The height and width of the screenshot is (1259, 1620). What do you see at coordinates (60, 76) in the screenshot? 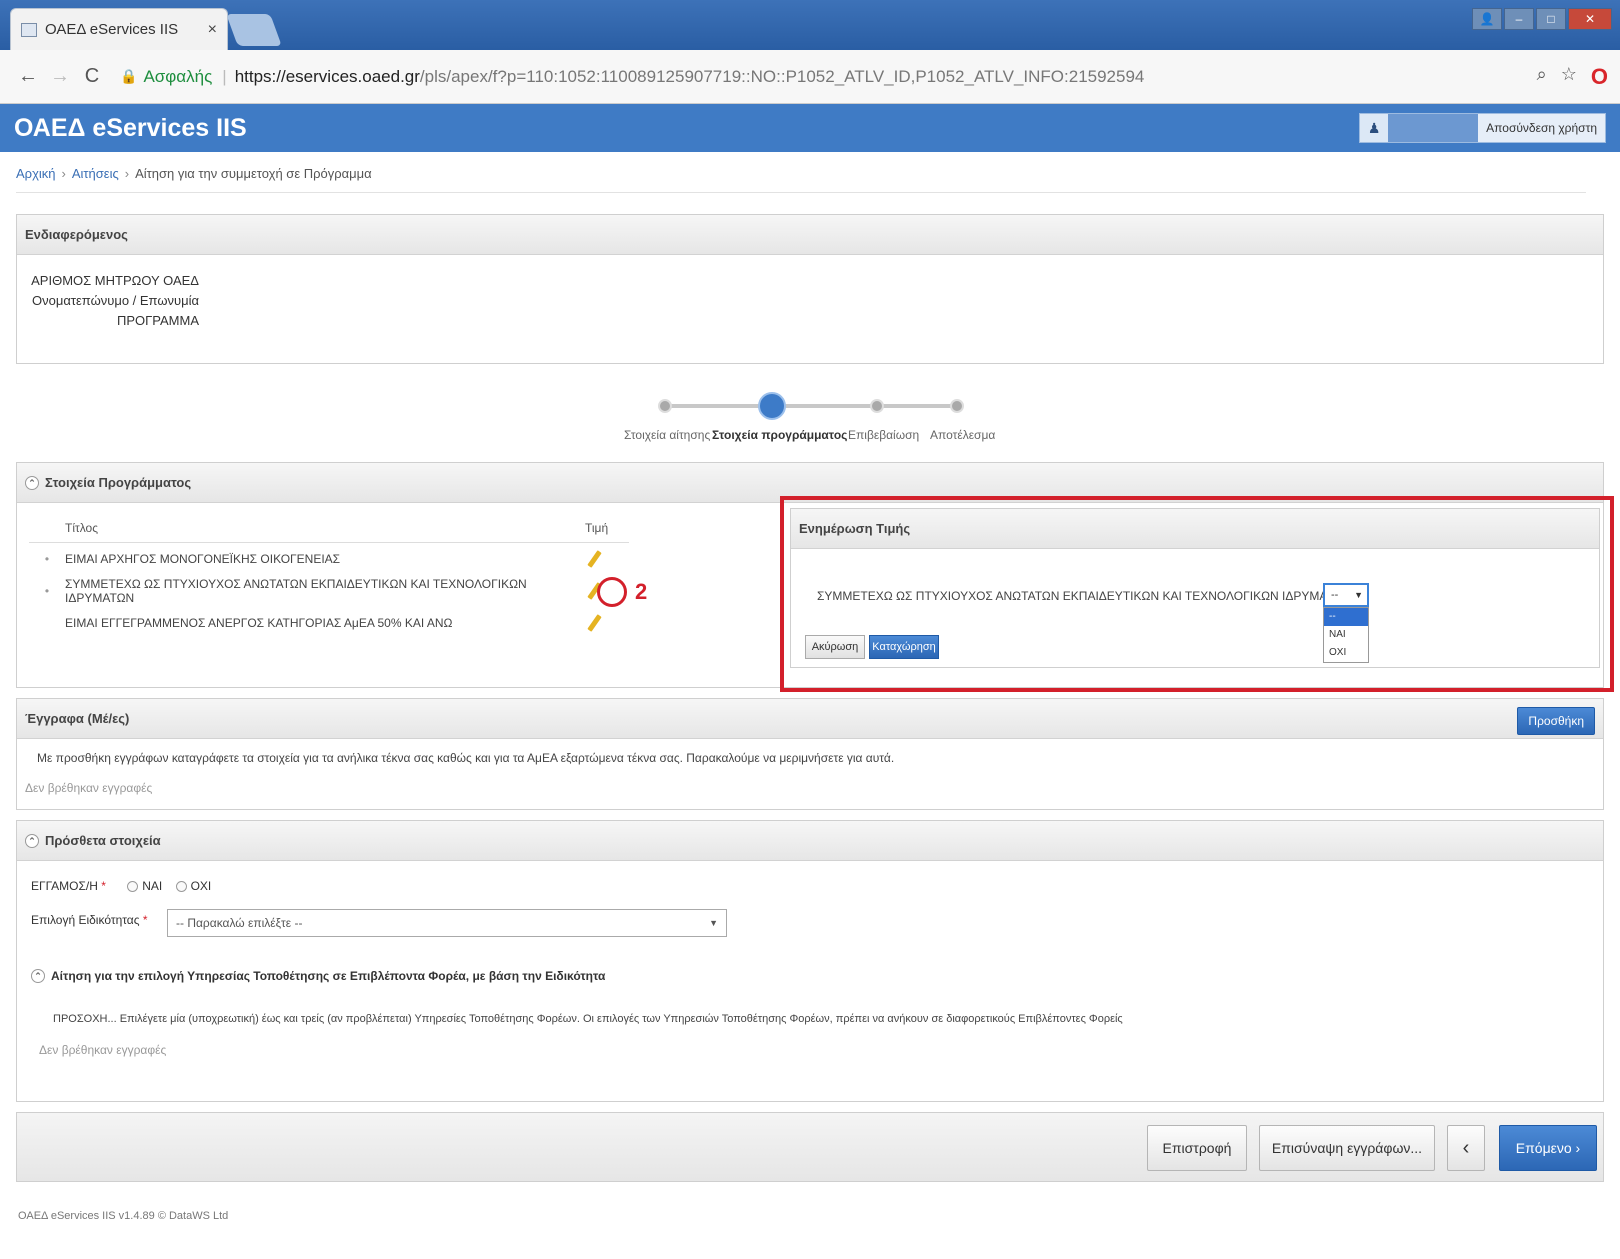
I see `forward-arrow-icon: →` at bounding box center [60, 76].